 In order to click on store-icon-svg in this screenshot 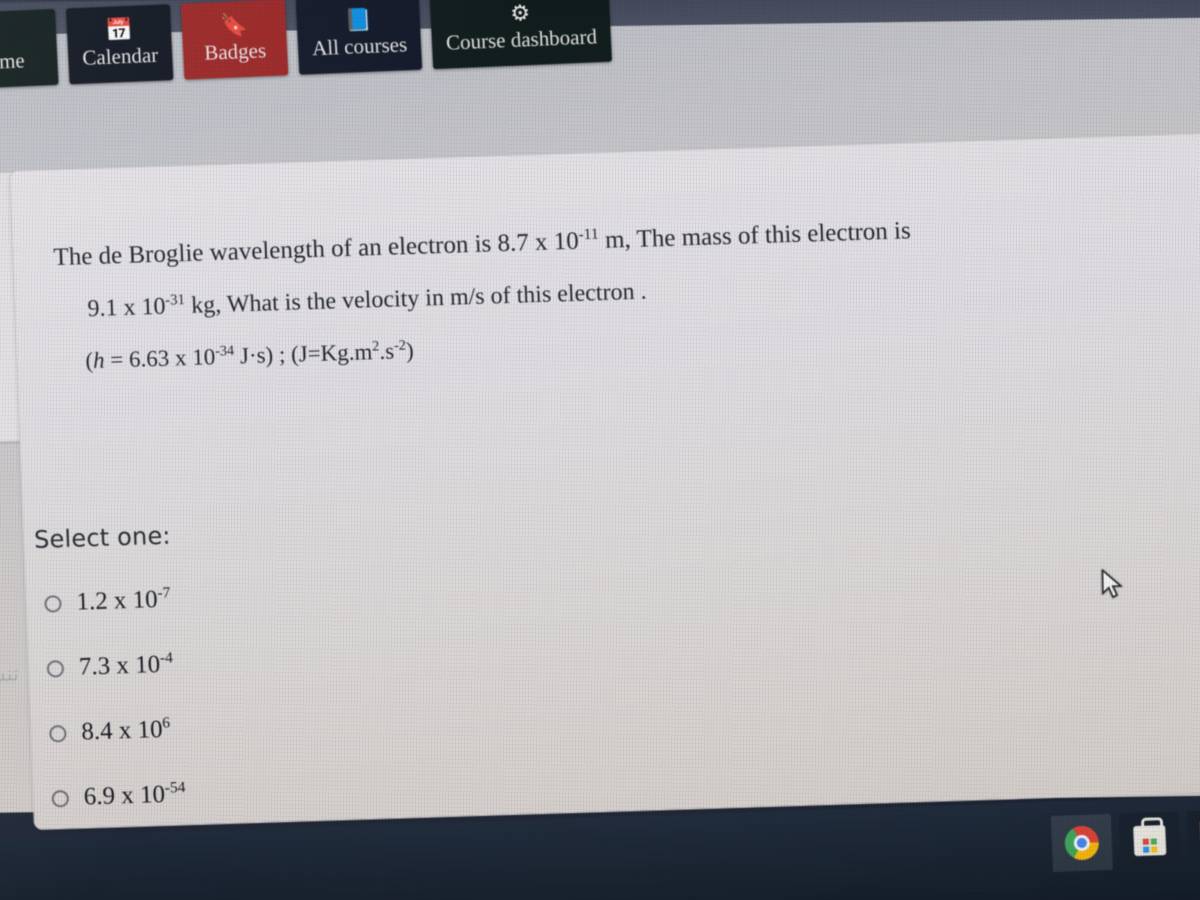, I will do `click(1150, 845)`.